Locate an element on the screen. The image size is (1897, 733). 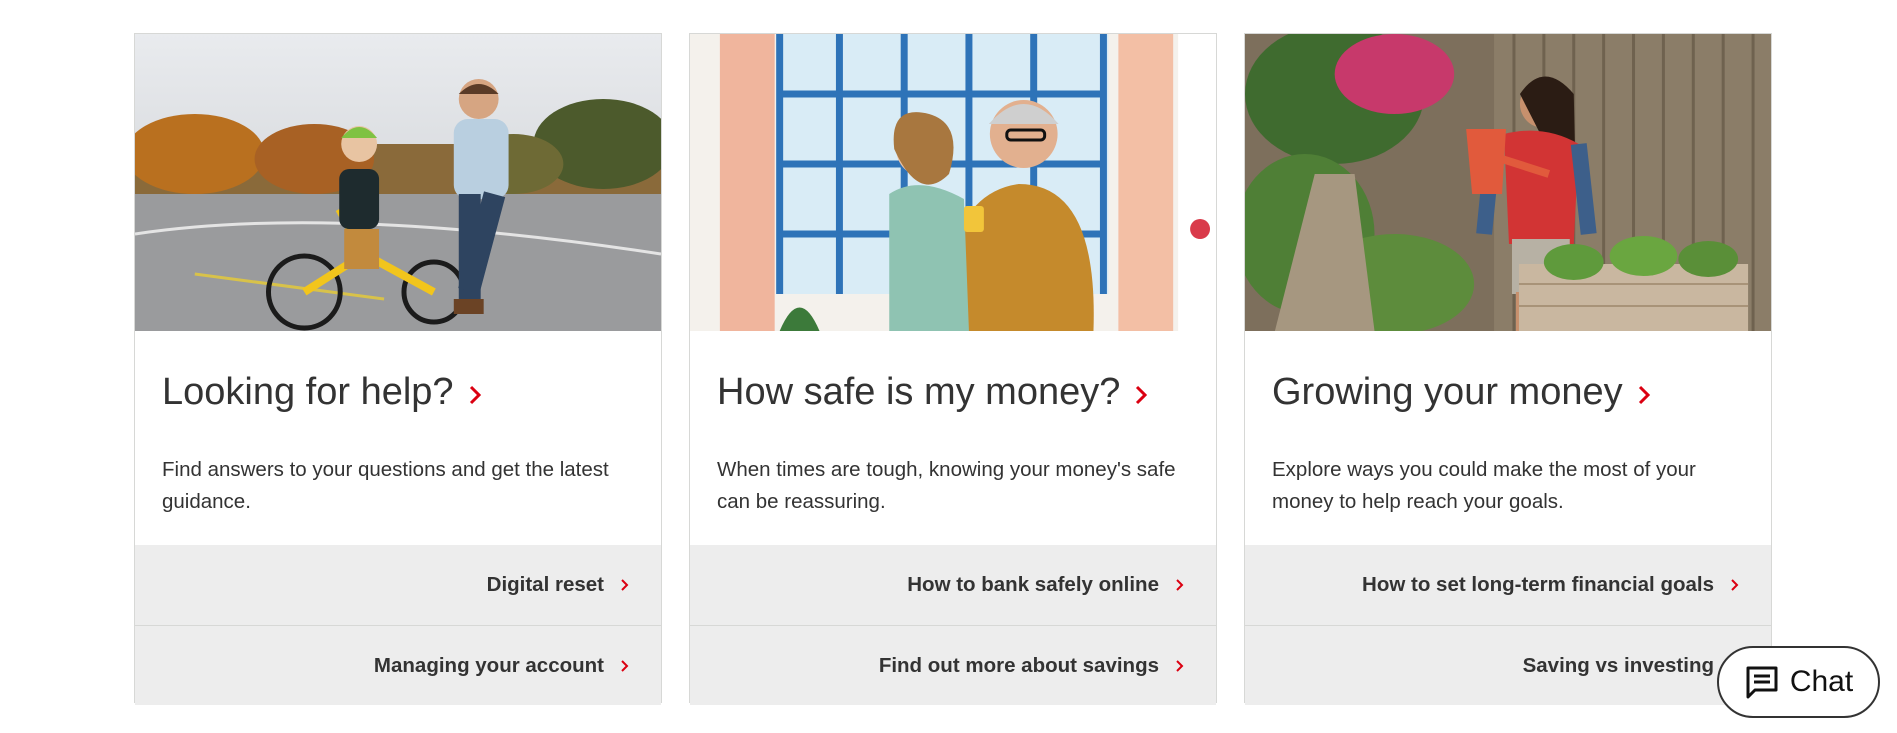
chat-button: Chat is located at coordinates (1798, 682).